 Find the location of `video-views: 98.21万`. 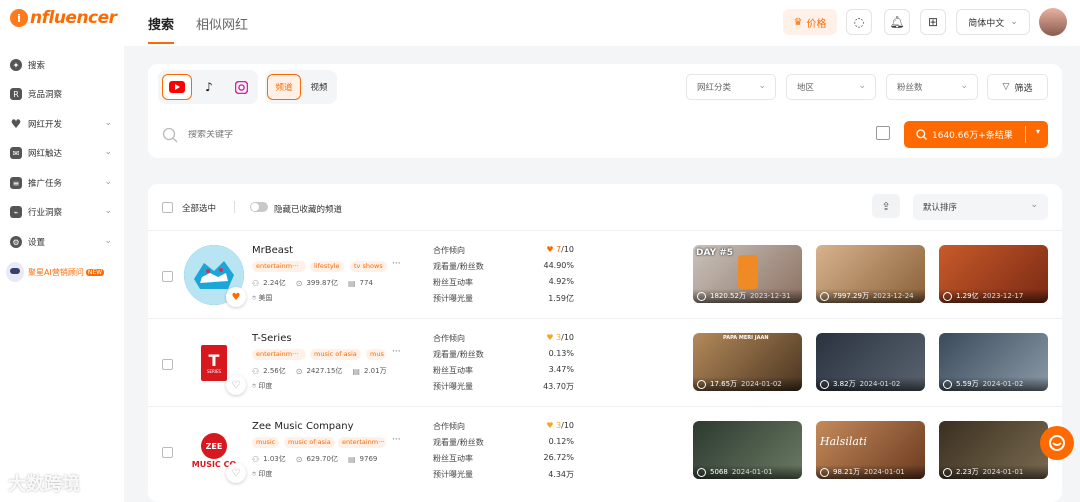

video-views: 98.21万 is located at coordinates (847, 472).